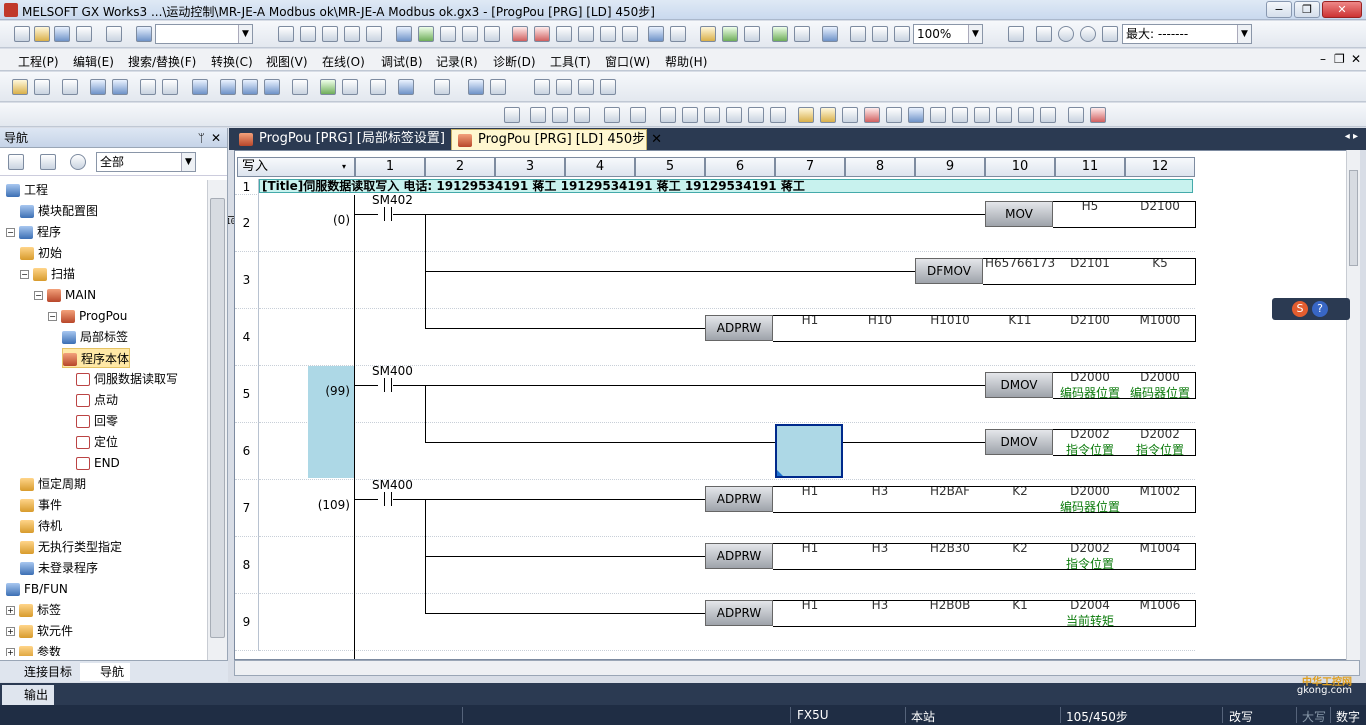 This screenshot has height=725, width=1366. What do you see at coordinates (402, 61) in the screenshot?
I see `menu-debug: 调试(B)` at bounding box center [402, 61].